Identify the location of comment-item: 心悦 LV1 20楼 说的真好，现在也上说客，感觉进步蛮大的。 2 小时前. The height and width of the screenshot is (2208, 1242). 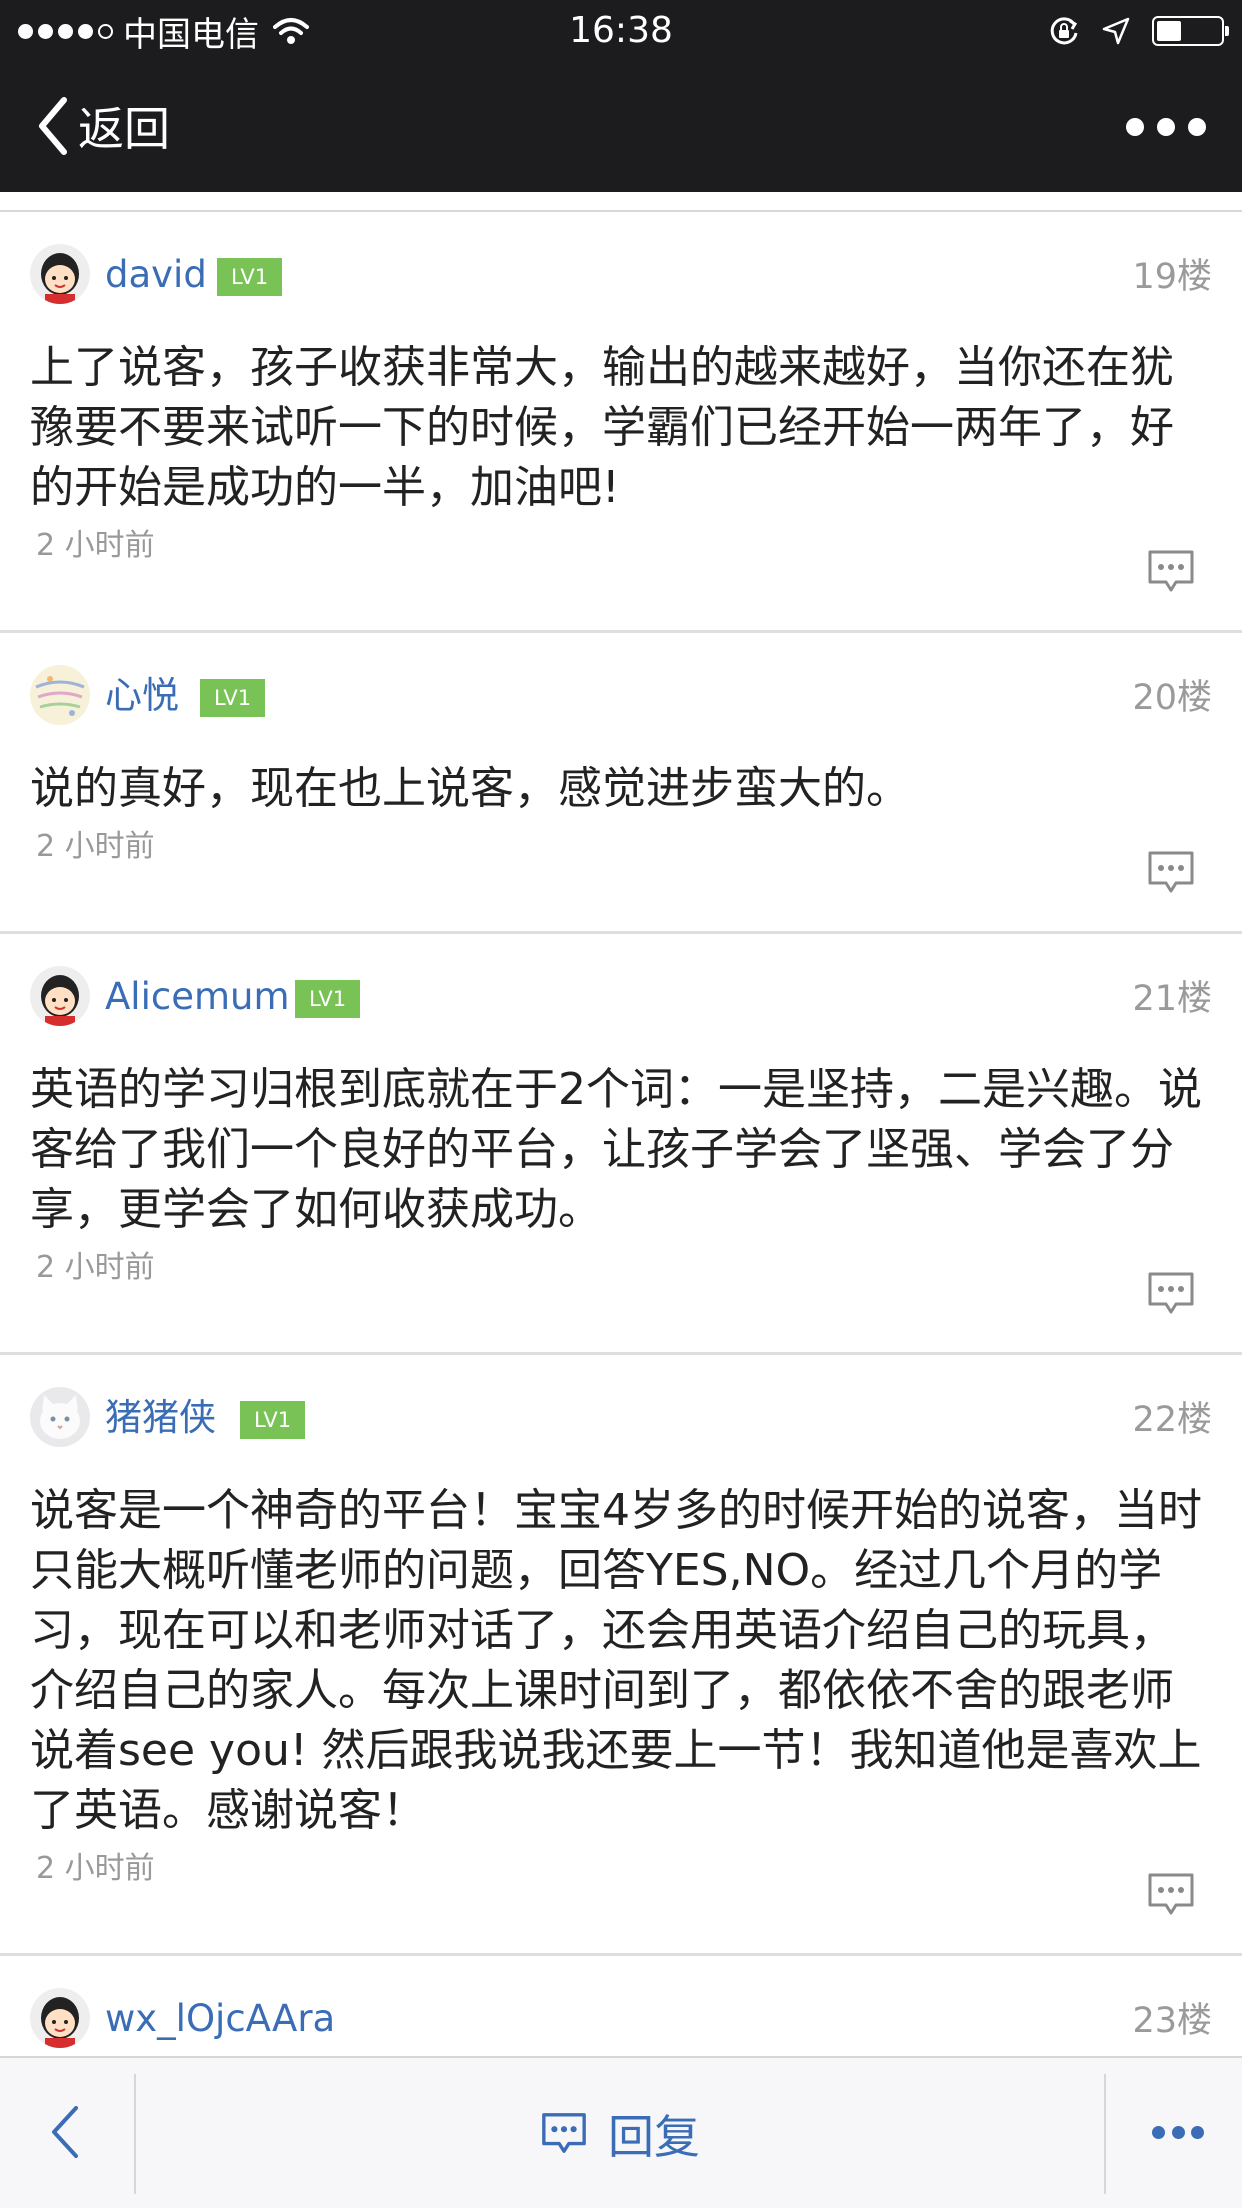
(621, 783).